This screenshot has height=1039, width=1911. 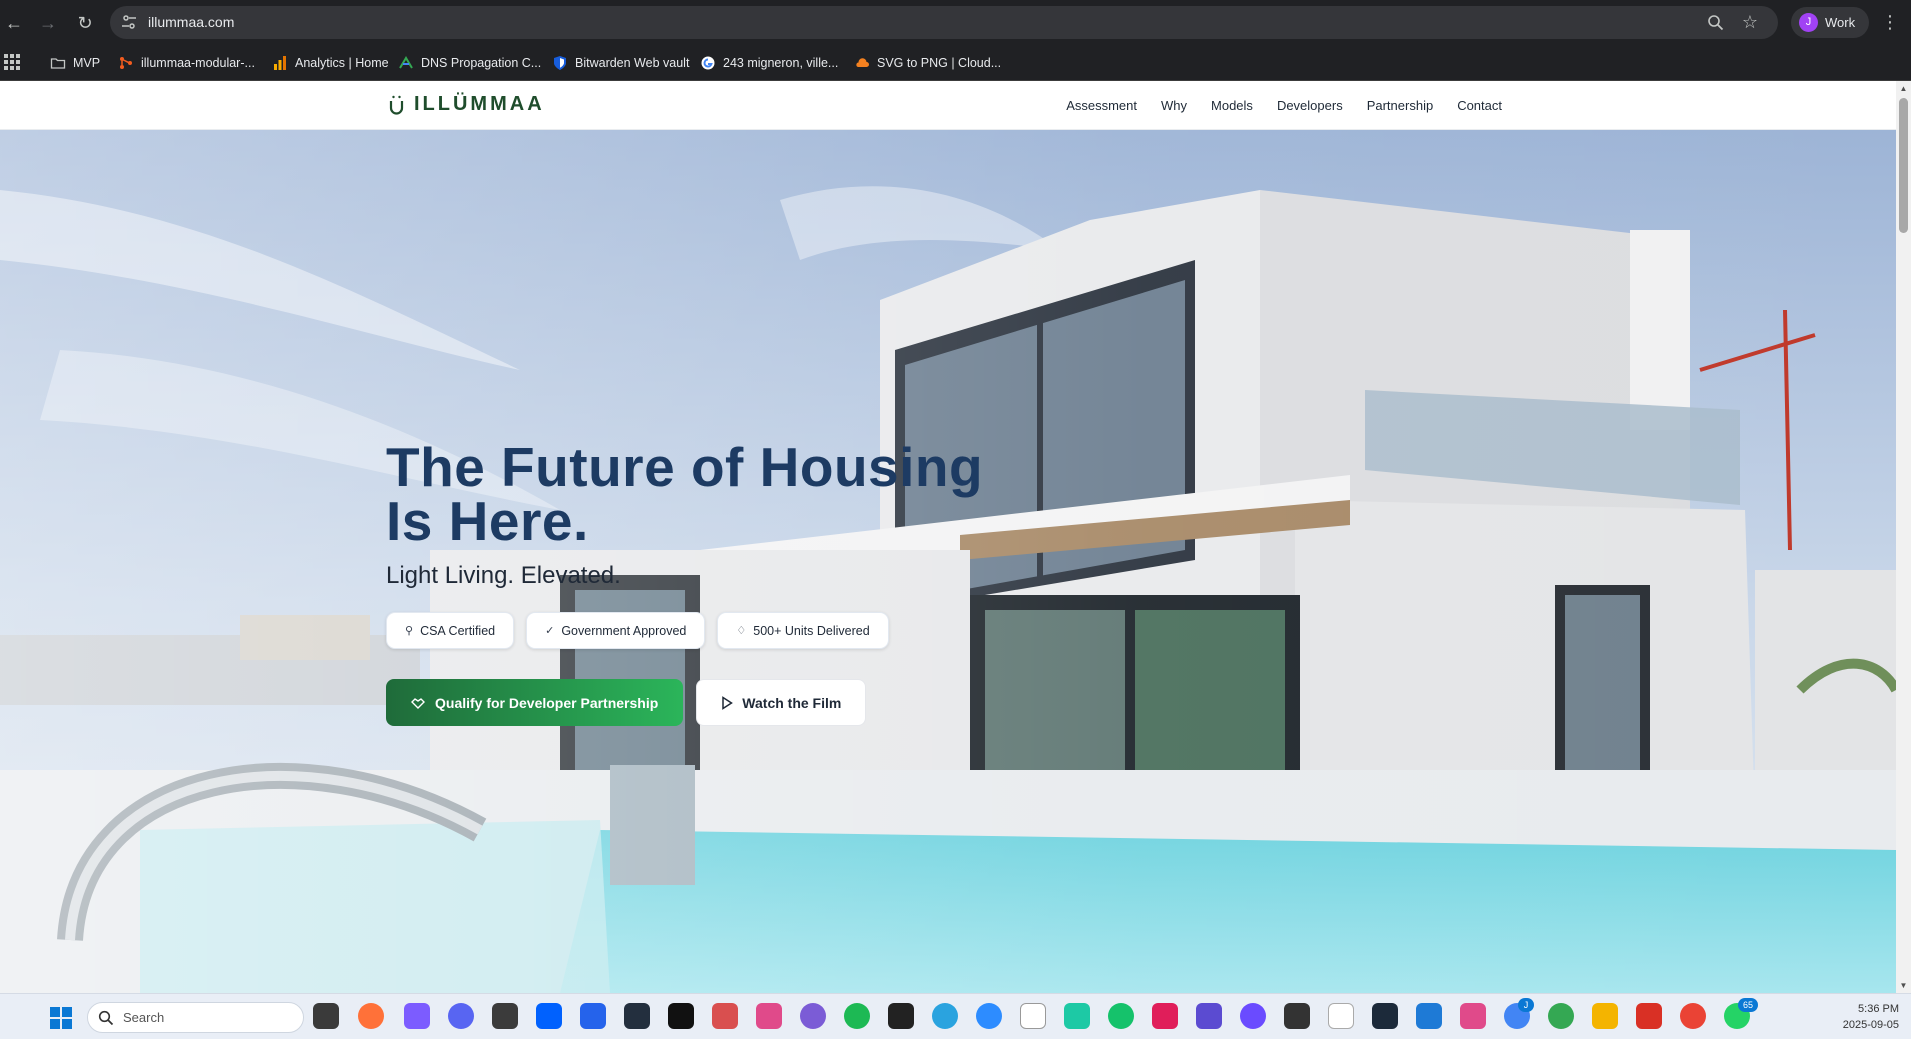 I want to click on analytics-icon, so click(x=280, y=63).